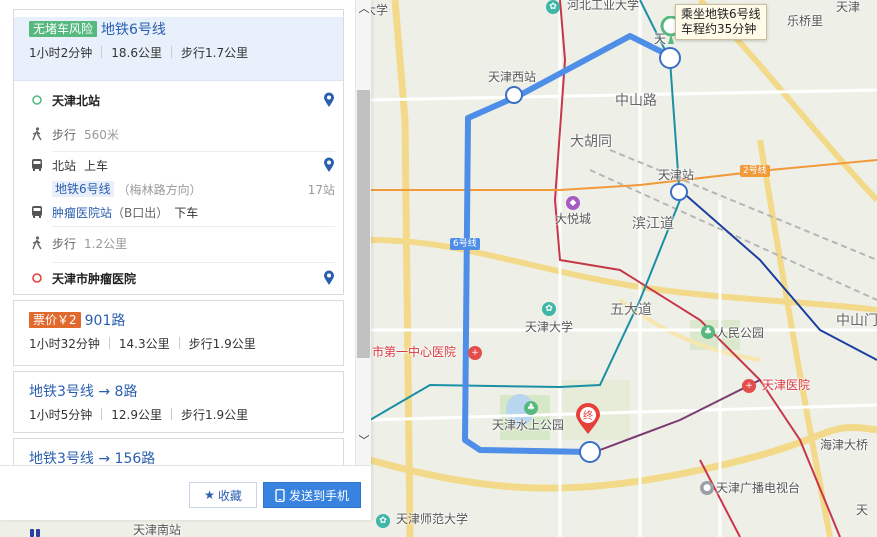 Image resolution: width=877 pixels, height=537 pixels. Describe the element at coordinates (549, 309) in the screenshot. I see `map-poi-tianjin-univ-icon: ✿` at that location.